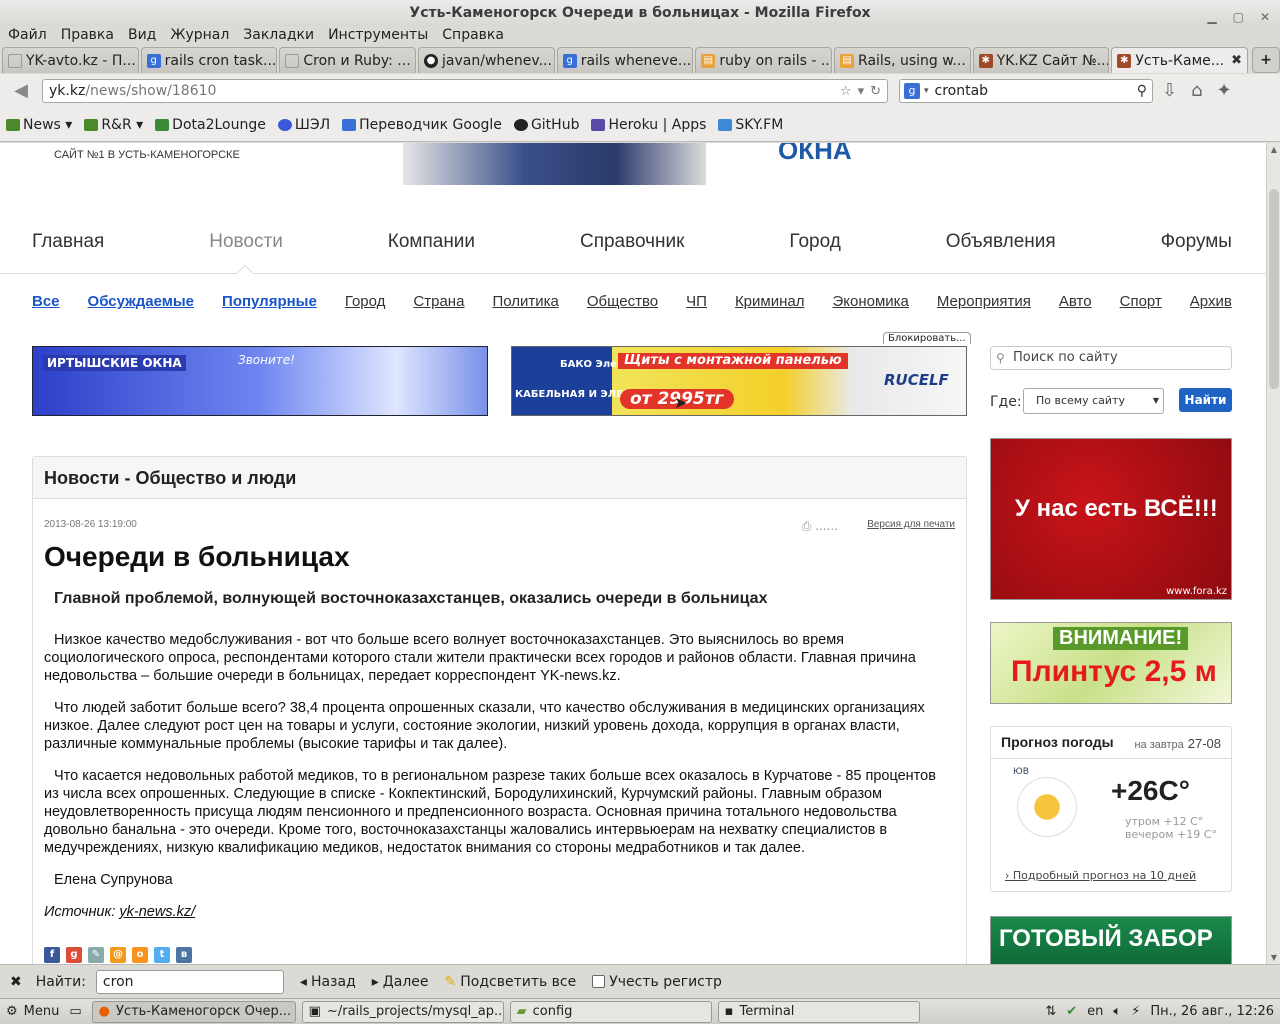 The image size is (1280, 1024). What do you see at coordinates (1169, 90) in the screenshot?
I see `download-icon: ⇩` at bounding box center [1169, 90].